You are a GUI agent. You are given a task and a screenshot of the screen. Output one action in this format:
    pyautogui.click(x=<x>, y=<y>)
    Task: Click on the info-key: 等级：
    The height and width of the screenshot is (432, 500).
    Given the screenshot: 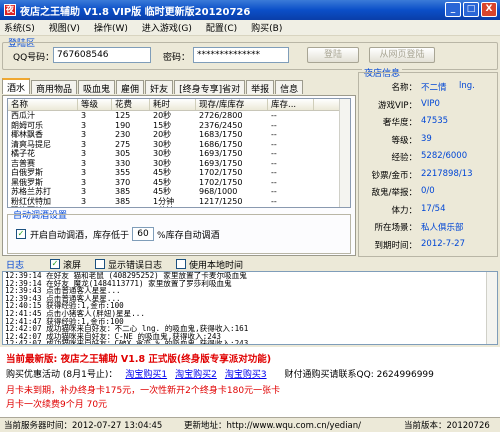 What is the action you would take?
    pyautogui.click(x=404, y=140)
    